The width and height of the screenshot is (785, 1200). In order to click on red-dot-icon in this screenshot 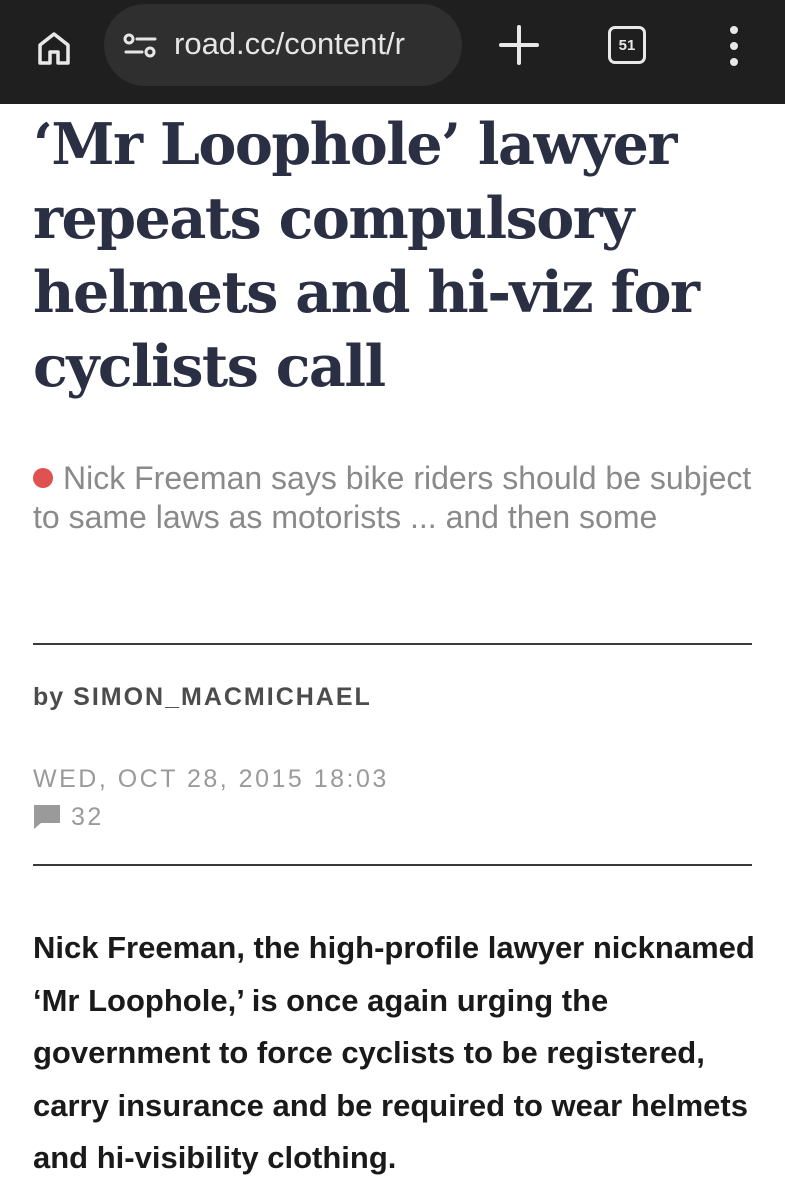, I will do `click(43, 478)`.